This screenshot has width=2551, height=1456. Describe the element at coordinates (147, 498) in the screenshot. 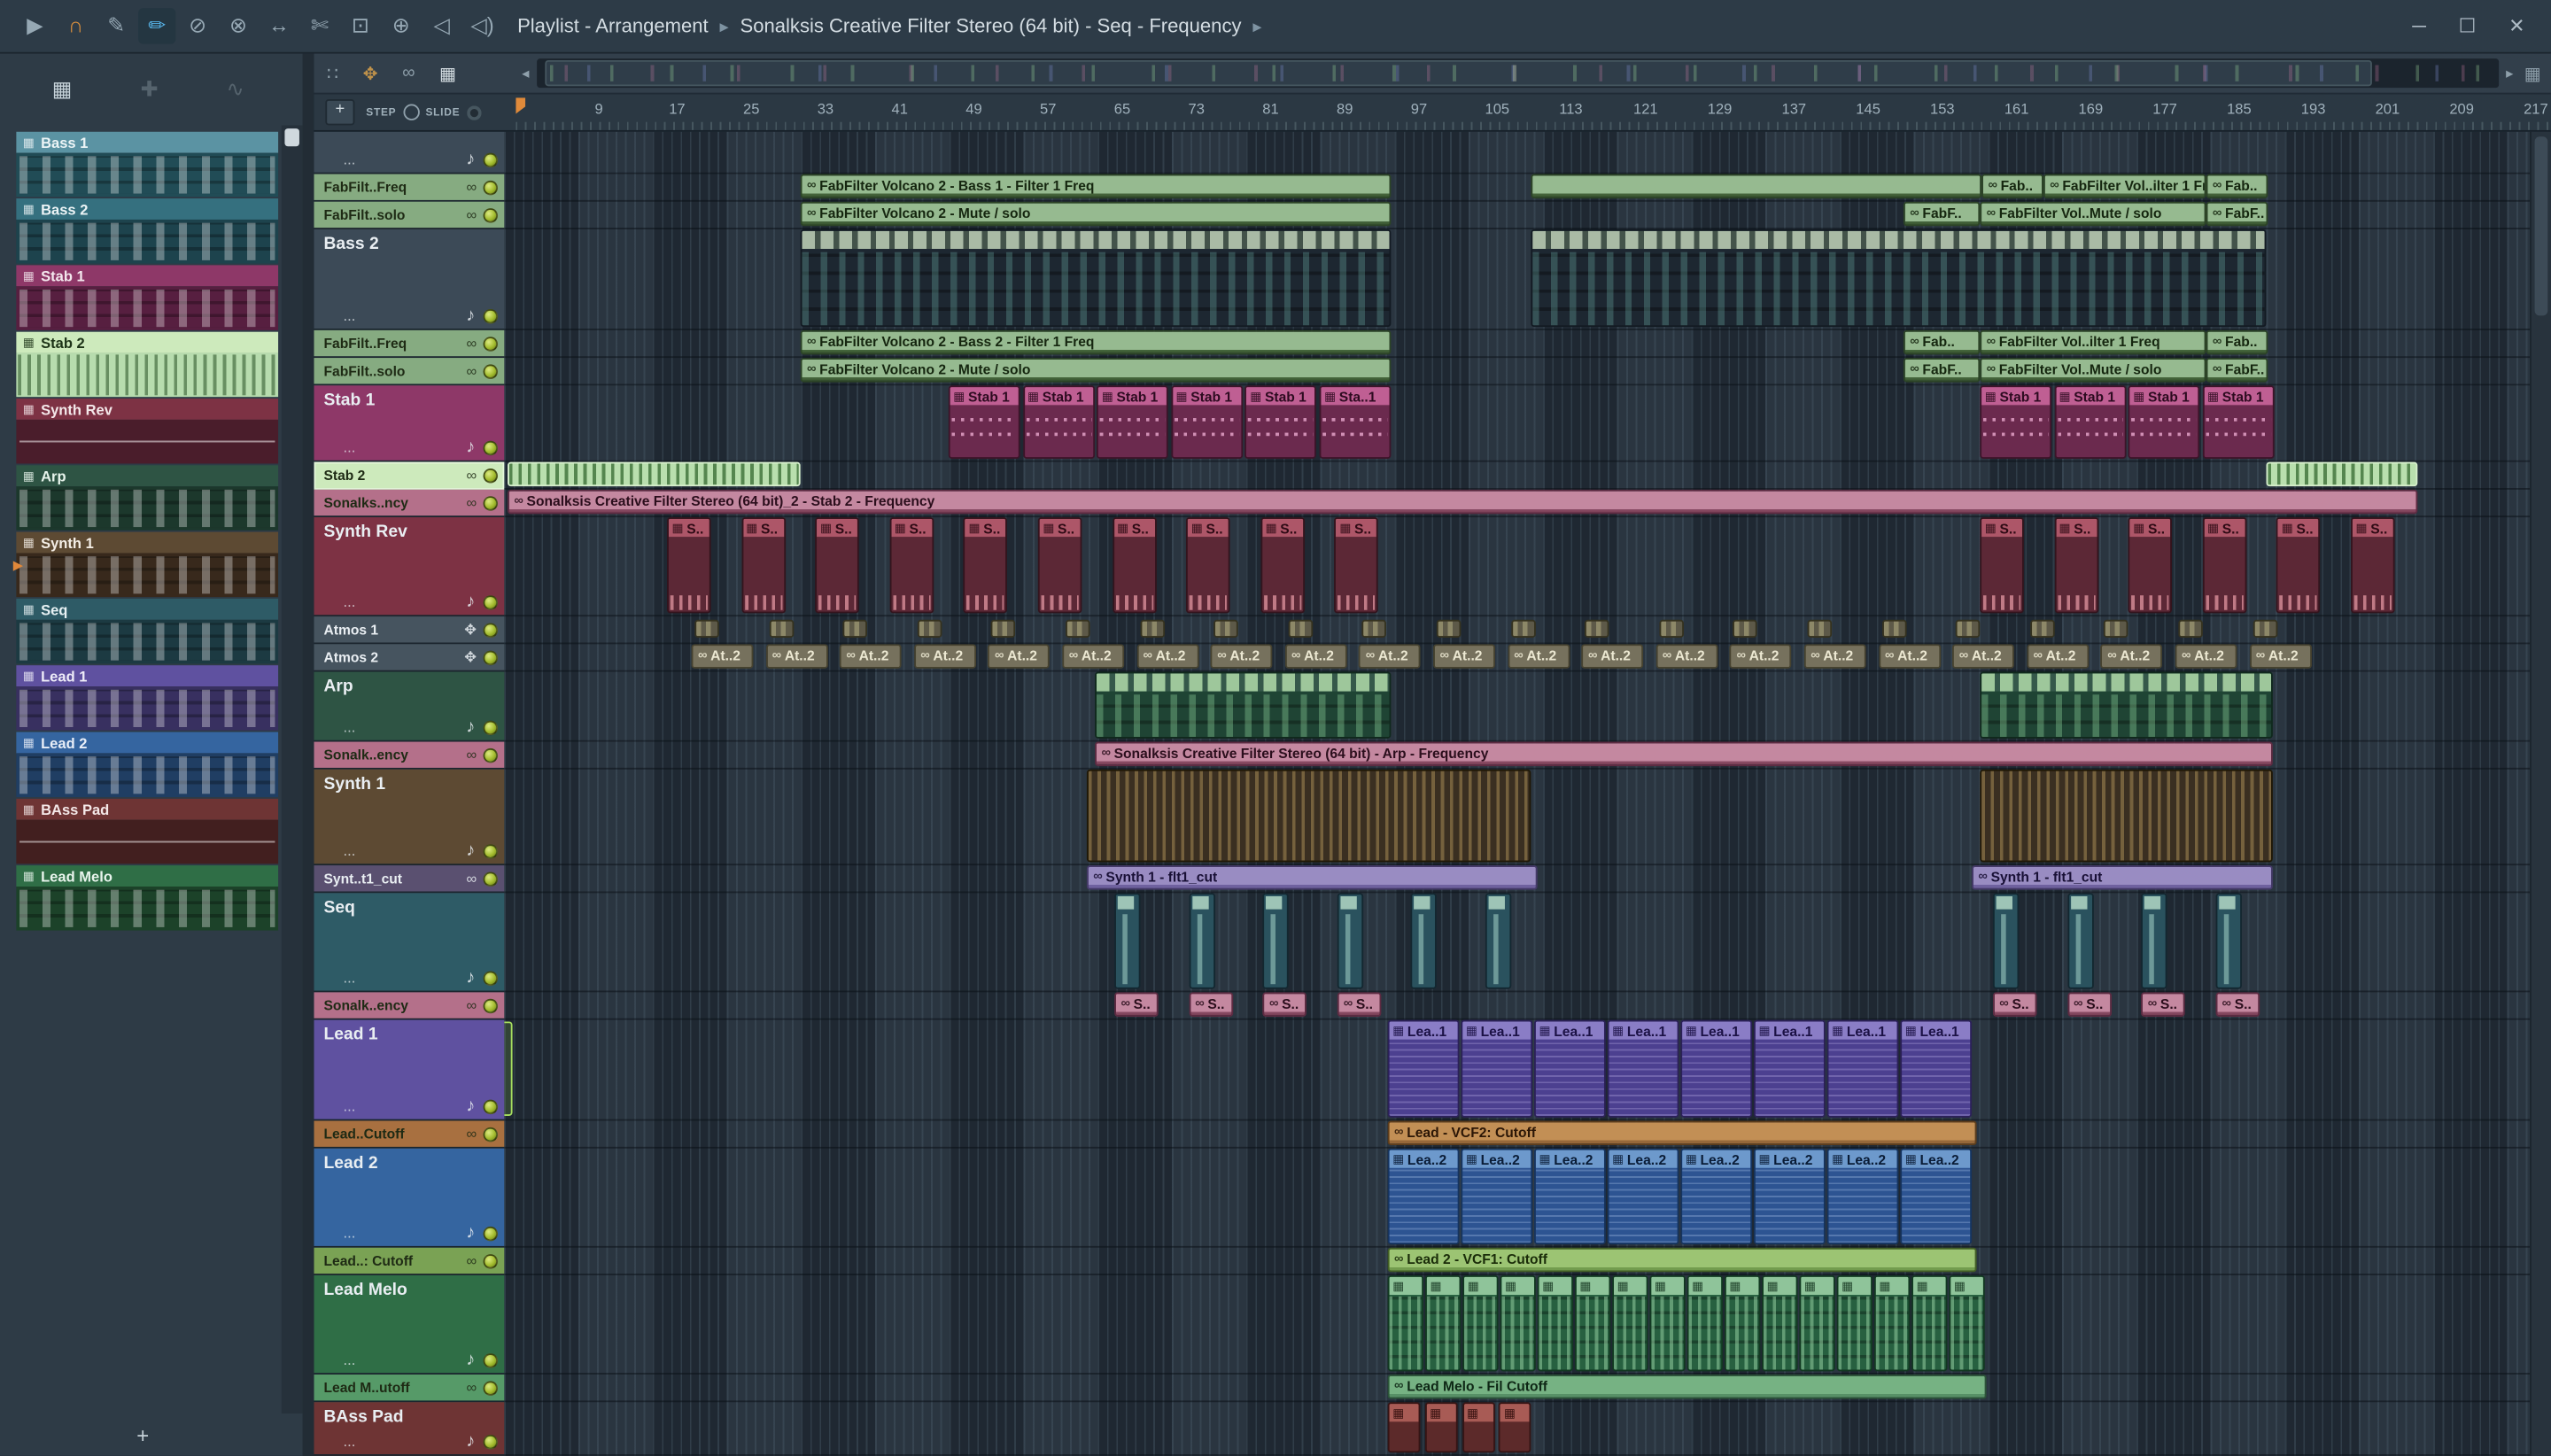

I see `picker-item-arp: ▦ Arp` at that location.